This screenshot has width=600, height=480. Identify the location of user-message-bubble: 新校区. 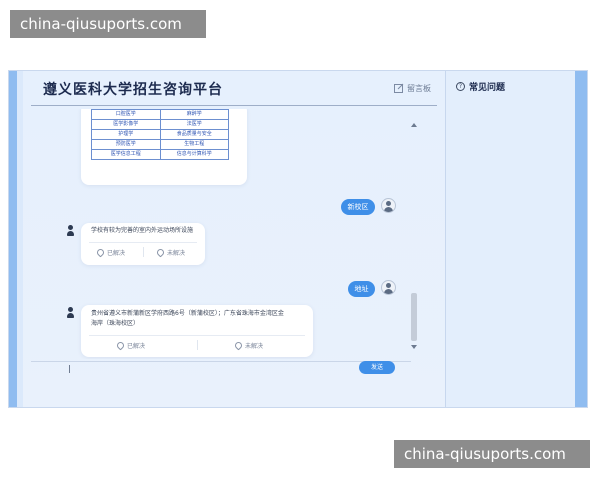
(358, 207).